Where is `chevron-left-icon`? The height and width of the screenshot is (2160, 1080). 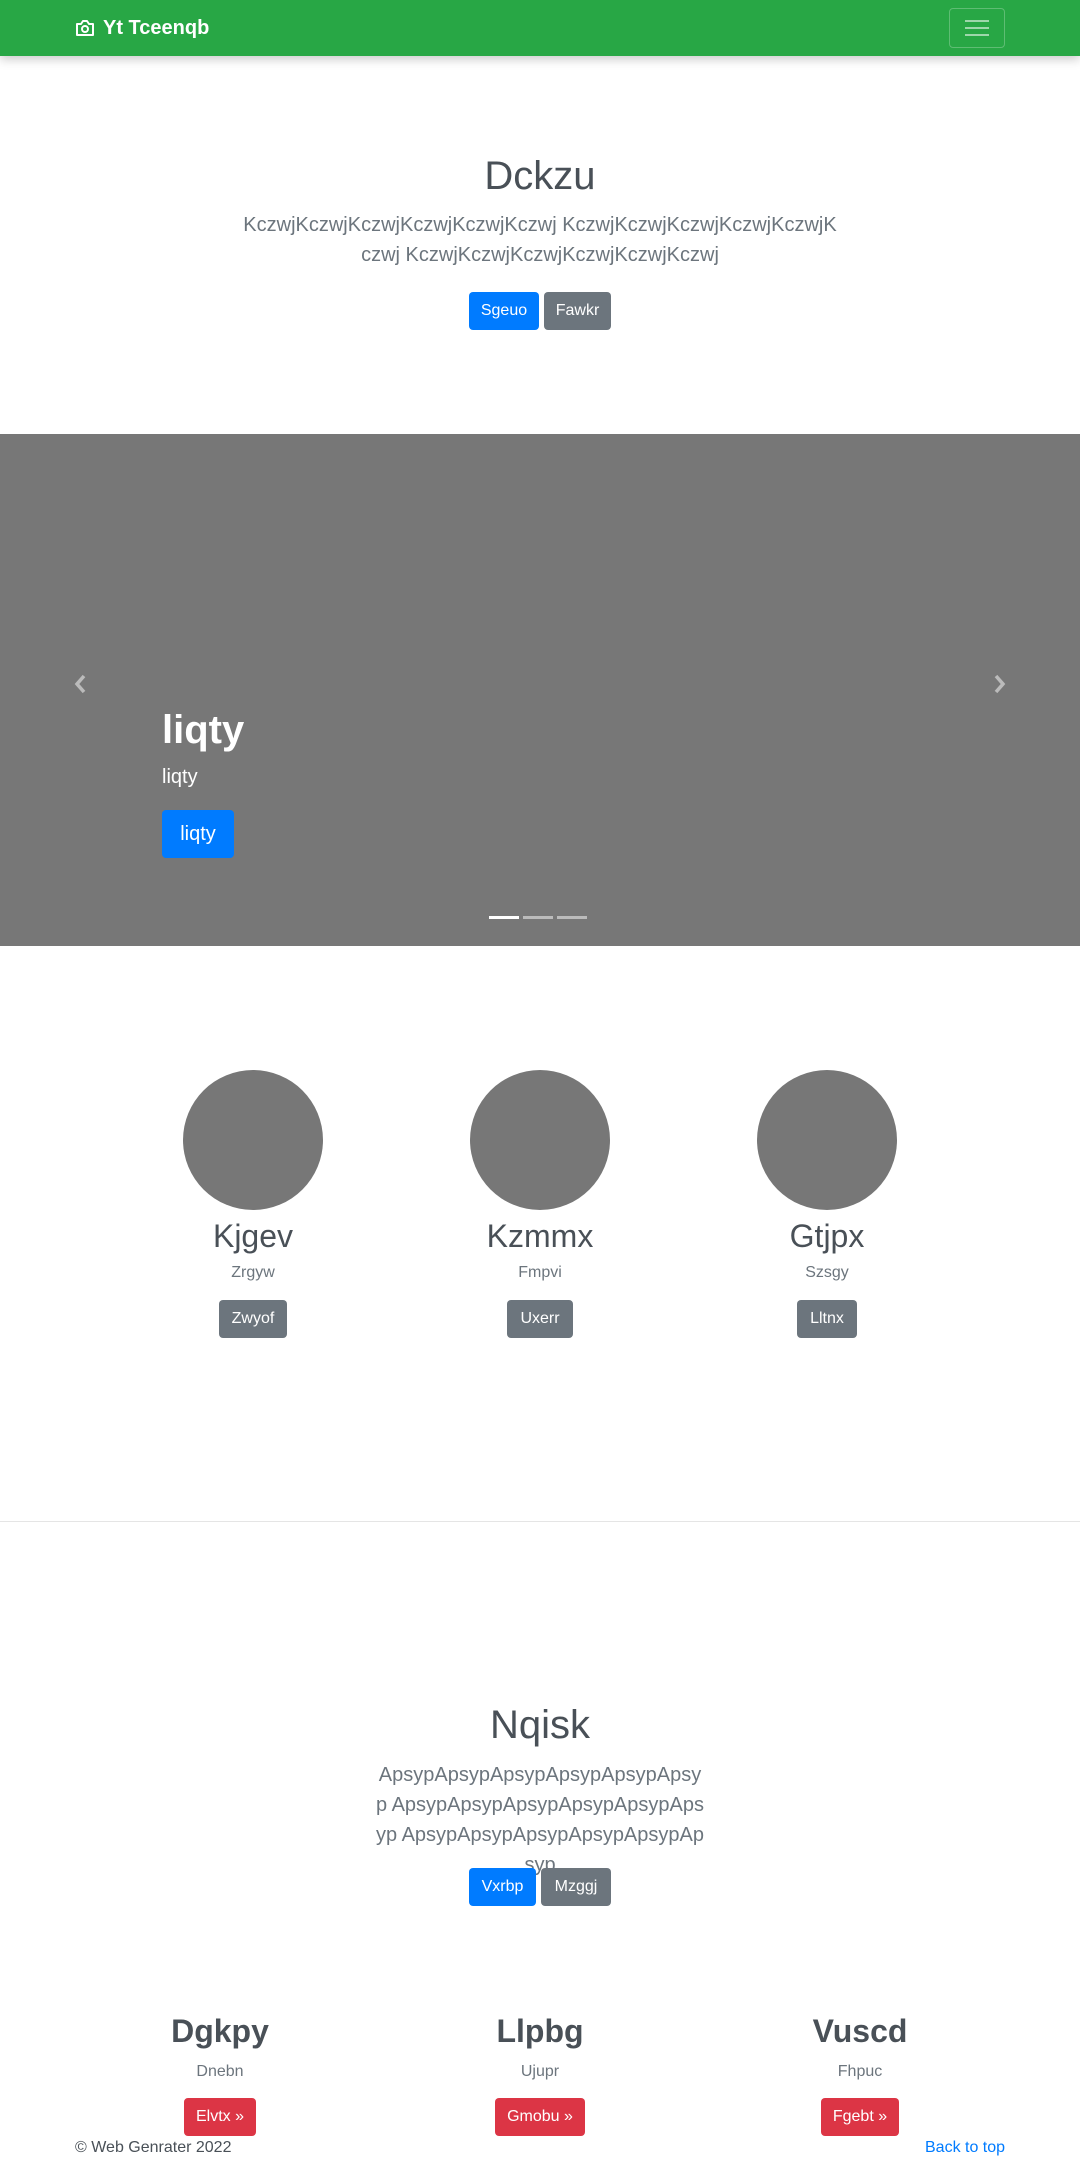 chevron-left-icon is located at coordinates (80, 684).